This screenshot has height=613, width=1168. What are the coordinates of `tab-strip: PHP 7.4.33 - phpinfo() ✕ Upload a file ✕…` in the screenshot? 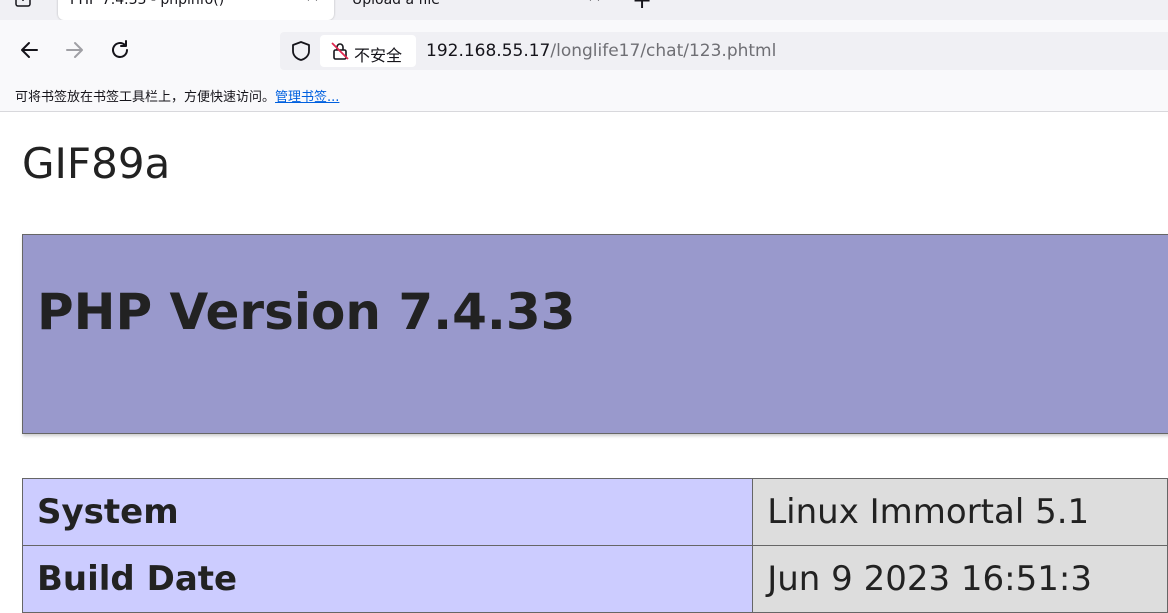 It's located at (584, 10).